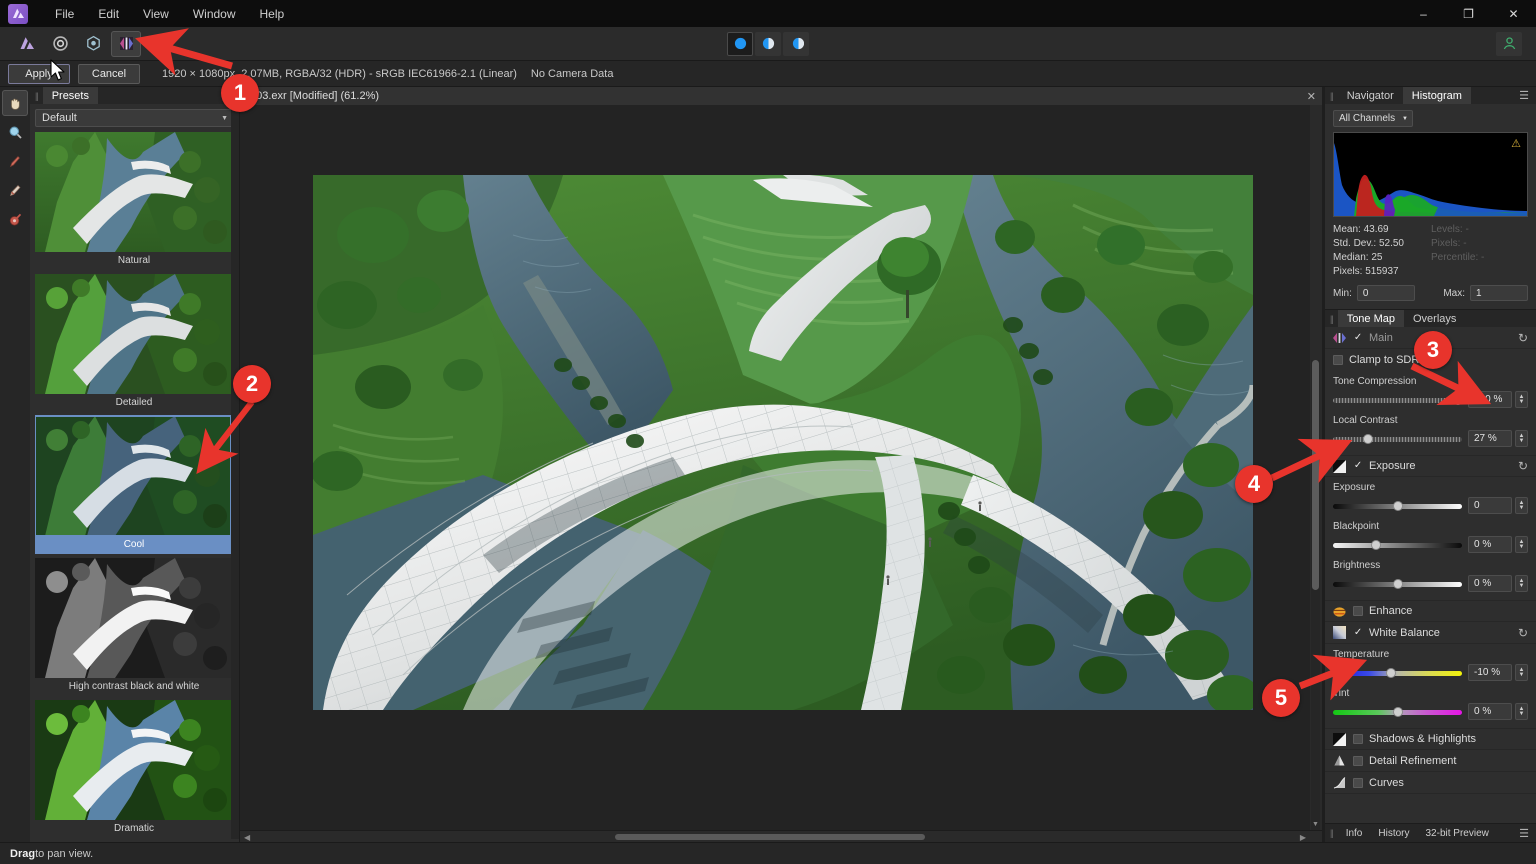  What do you see at coordinates (1521, 505) in the screenshot?
I see `exposure-stepper: ▲ ▼` at bounding box center [1521, 505].